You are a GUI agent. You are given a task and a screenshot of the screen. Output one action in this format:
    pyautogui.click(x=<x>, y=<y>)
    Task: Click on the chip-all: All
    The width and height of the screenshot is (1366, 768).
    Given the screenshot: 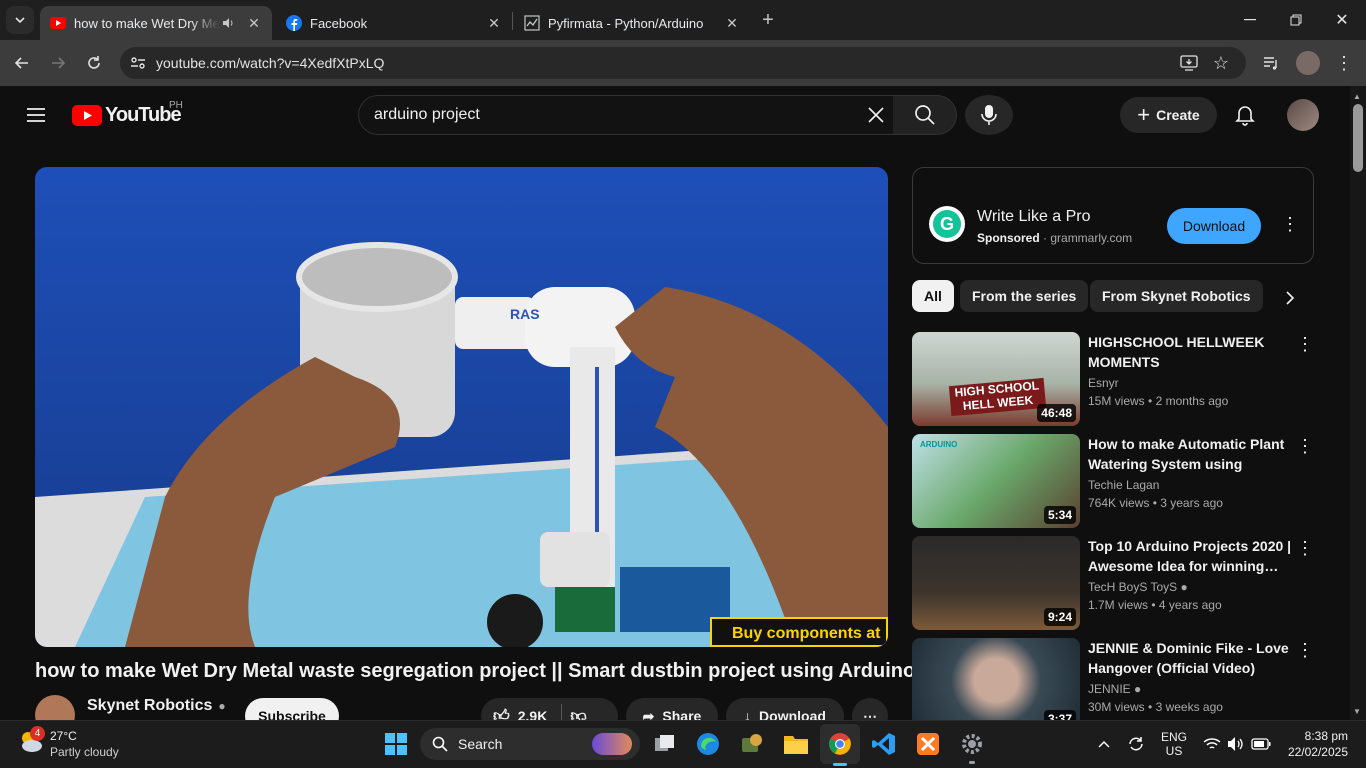 What is the action you would take?
    pyautogui.click(x=933, y=296)
    